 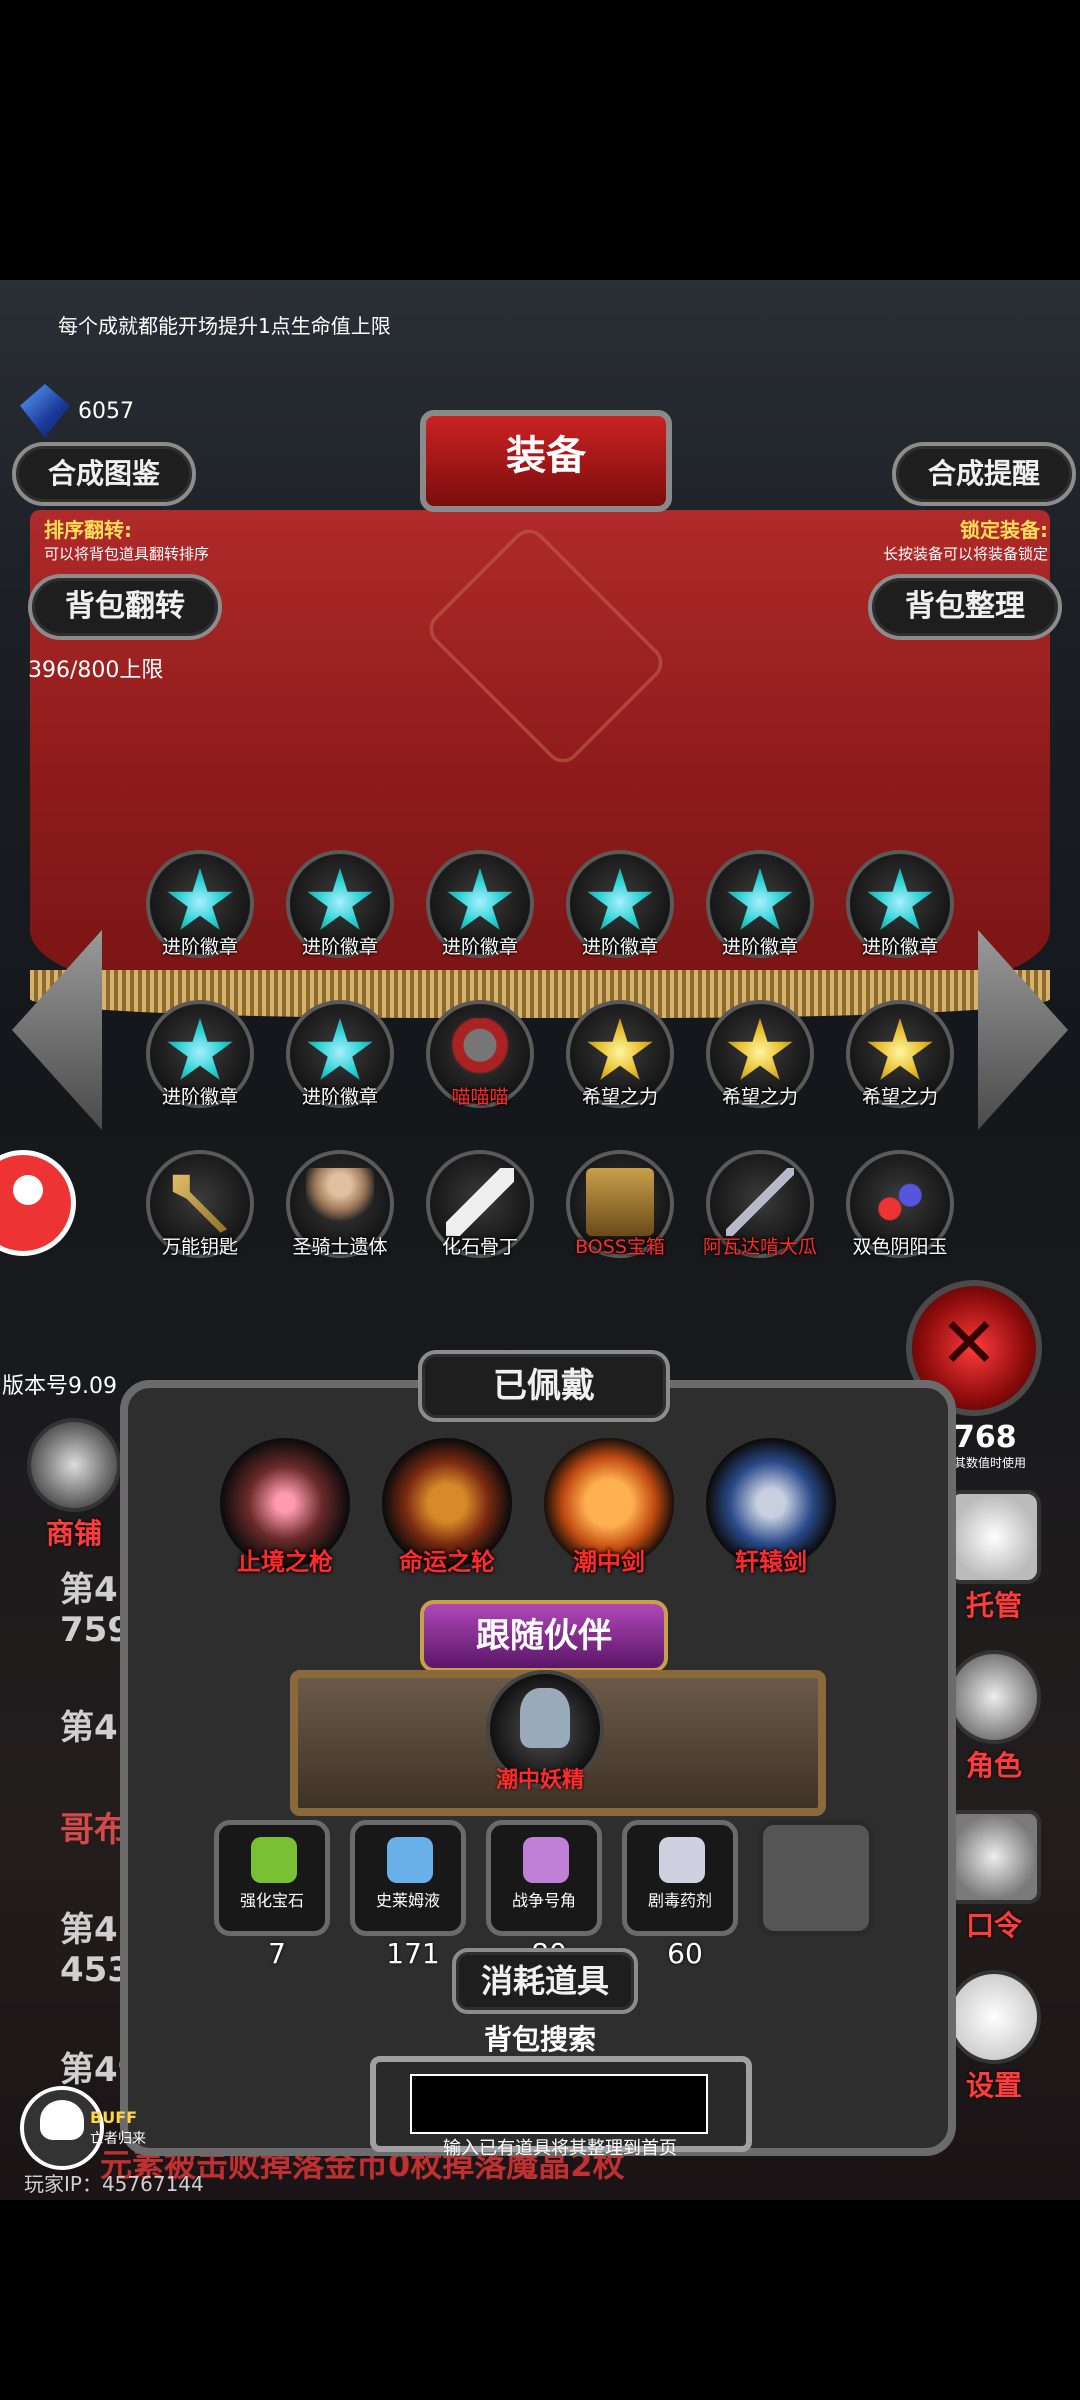 I want to click on synth-atlas-button: 合成图鉴, so click(x=104, y=474).